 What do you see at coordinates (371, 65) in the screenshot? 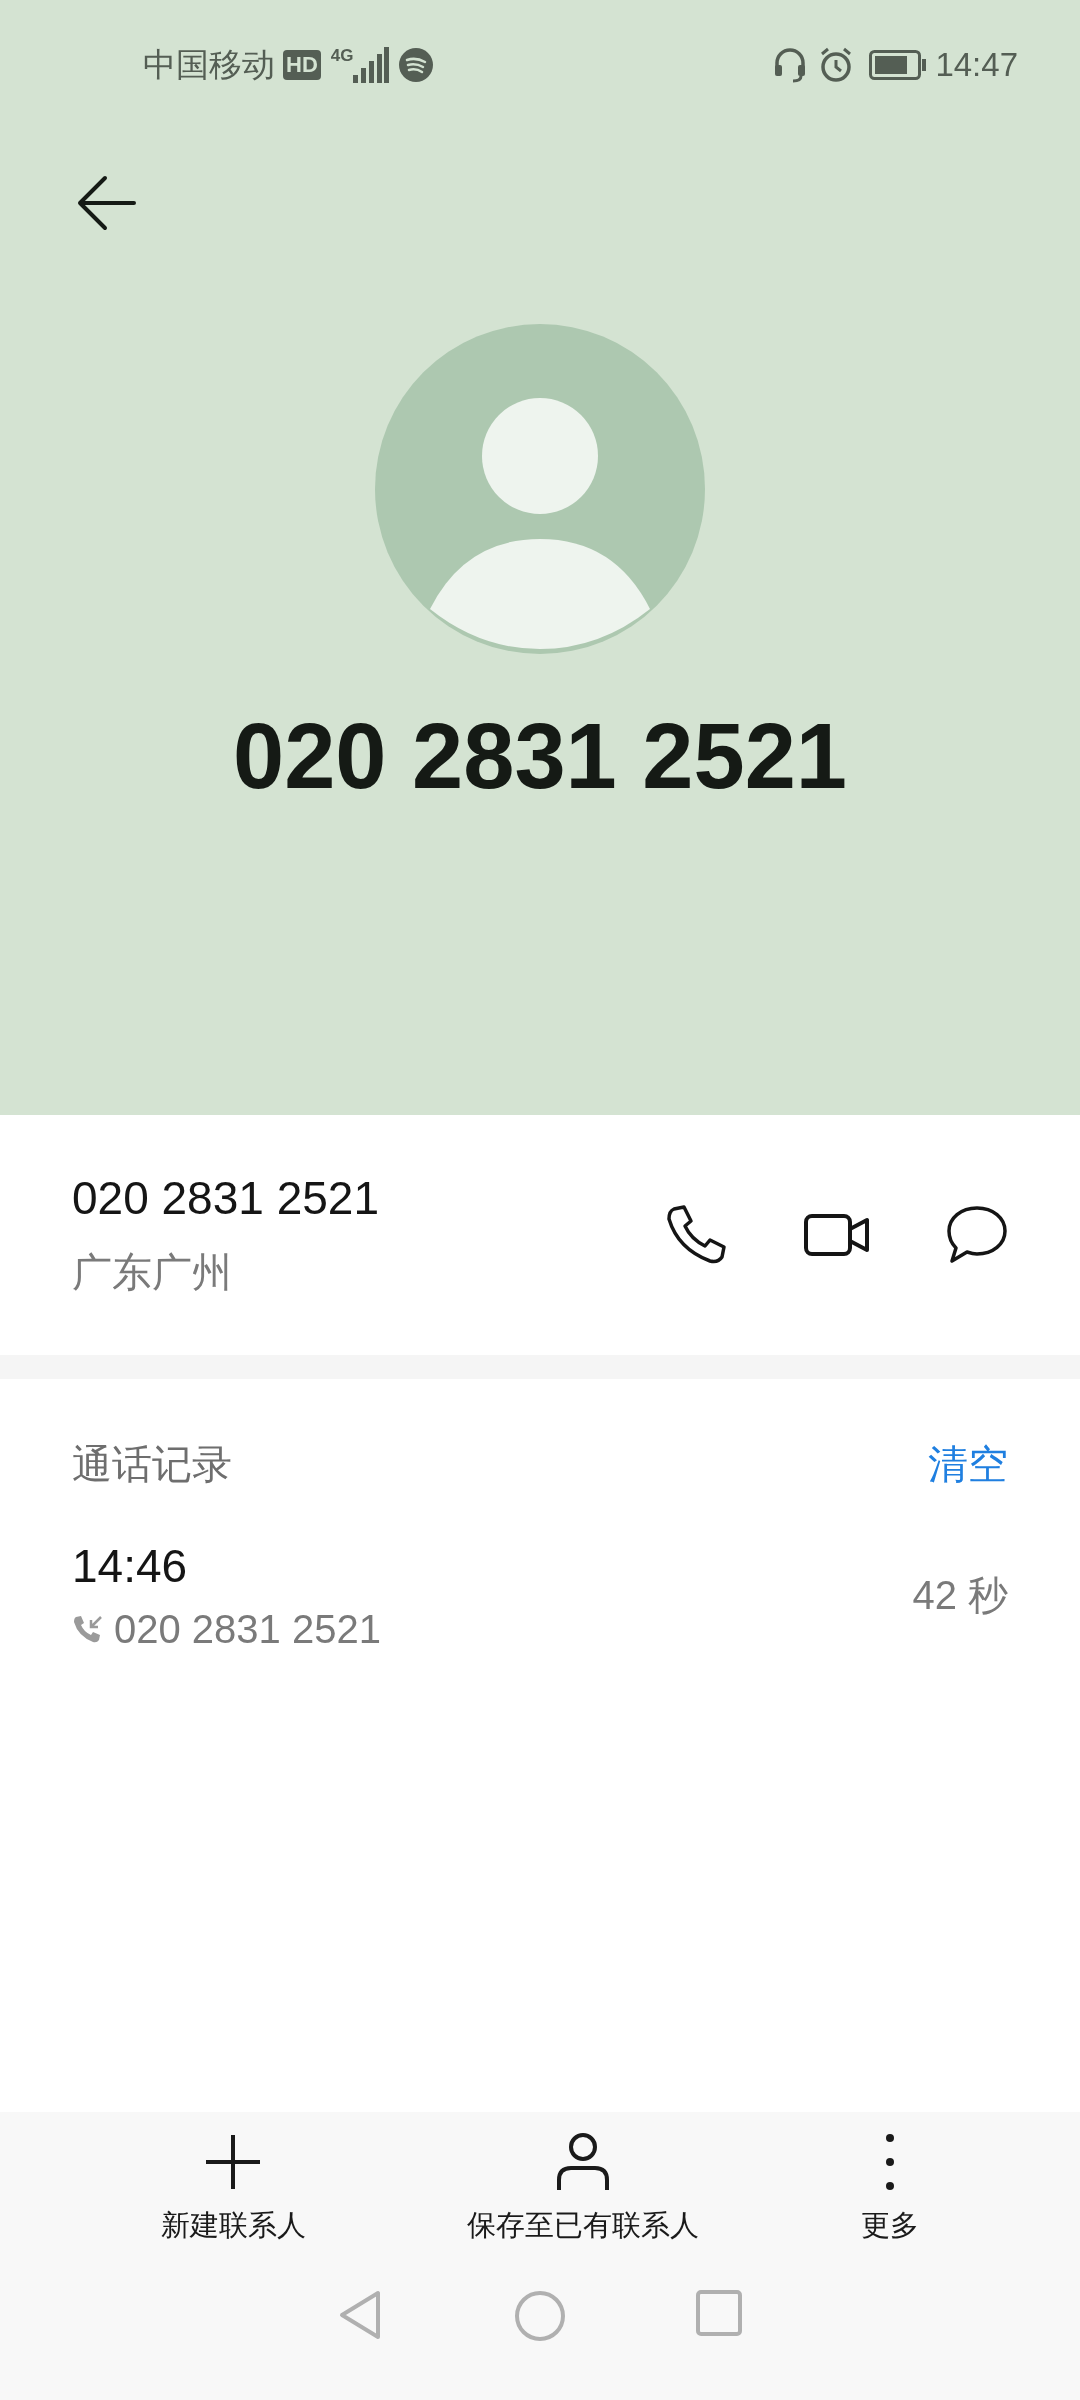
I see `signal-icon` at bounding box center [371, 65].